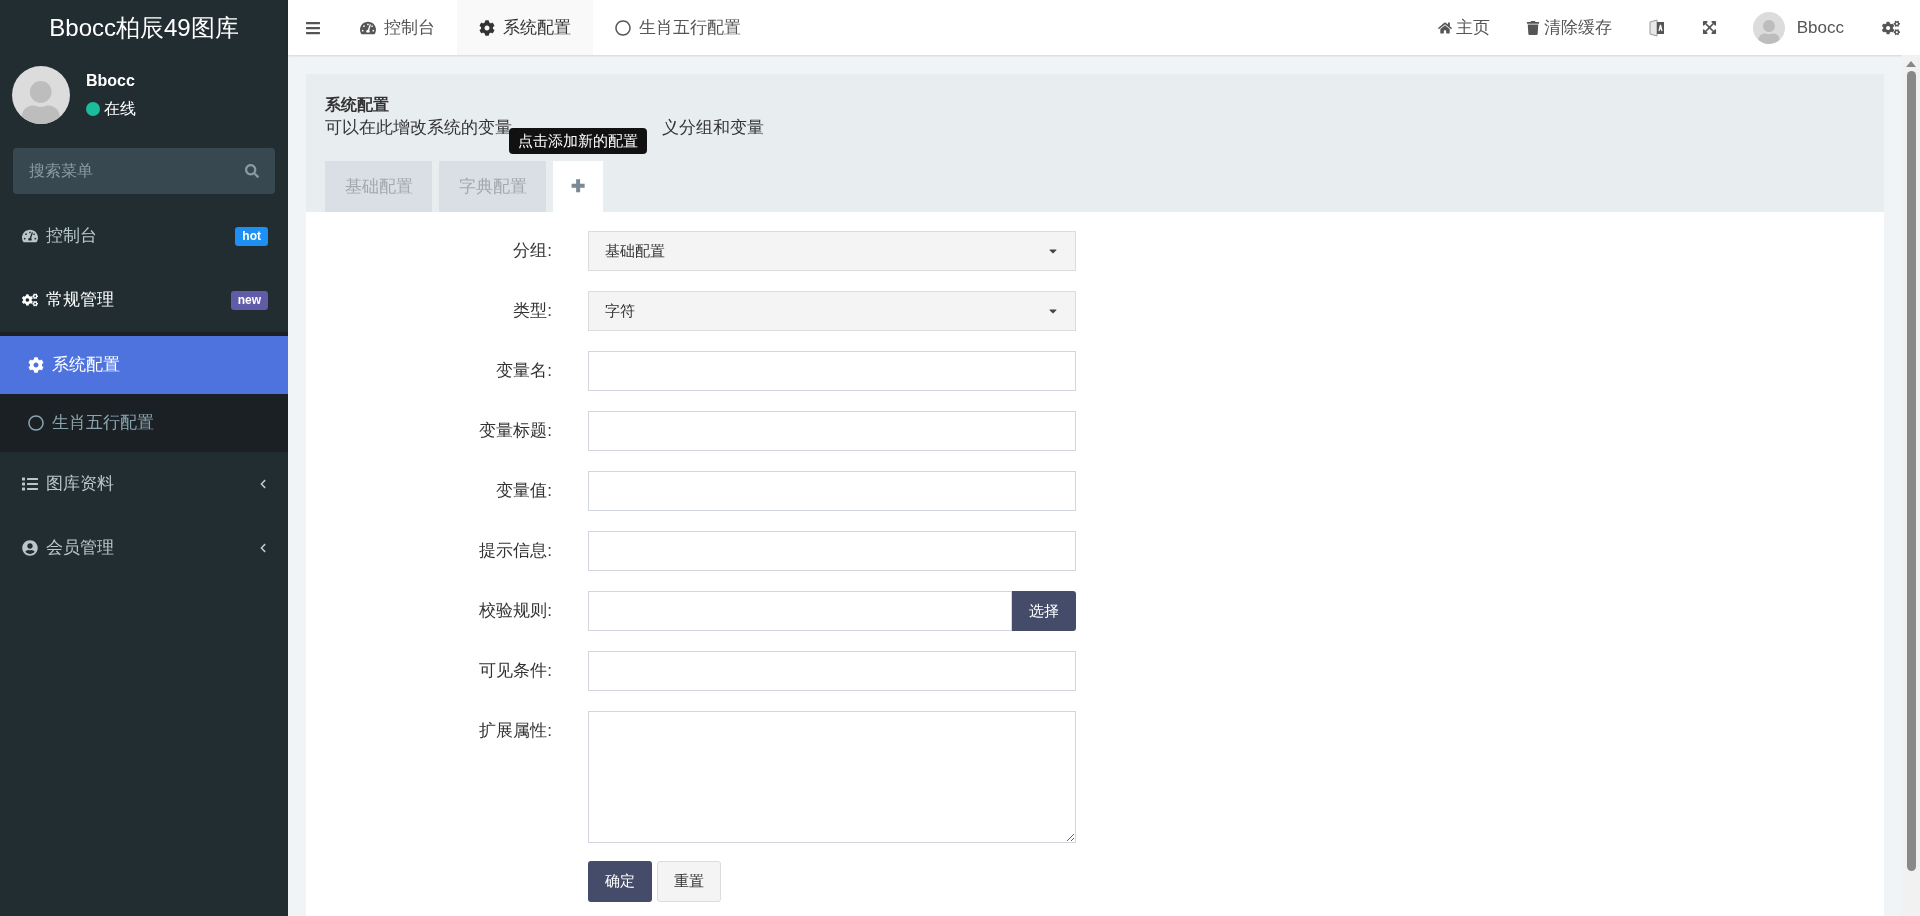 This screenshot has width=1920, height=916. I want to click on field-label: 提示信息:, so click(515, 551).